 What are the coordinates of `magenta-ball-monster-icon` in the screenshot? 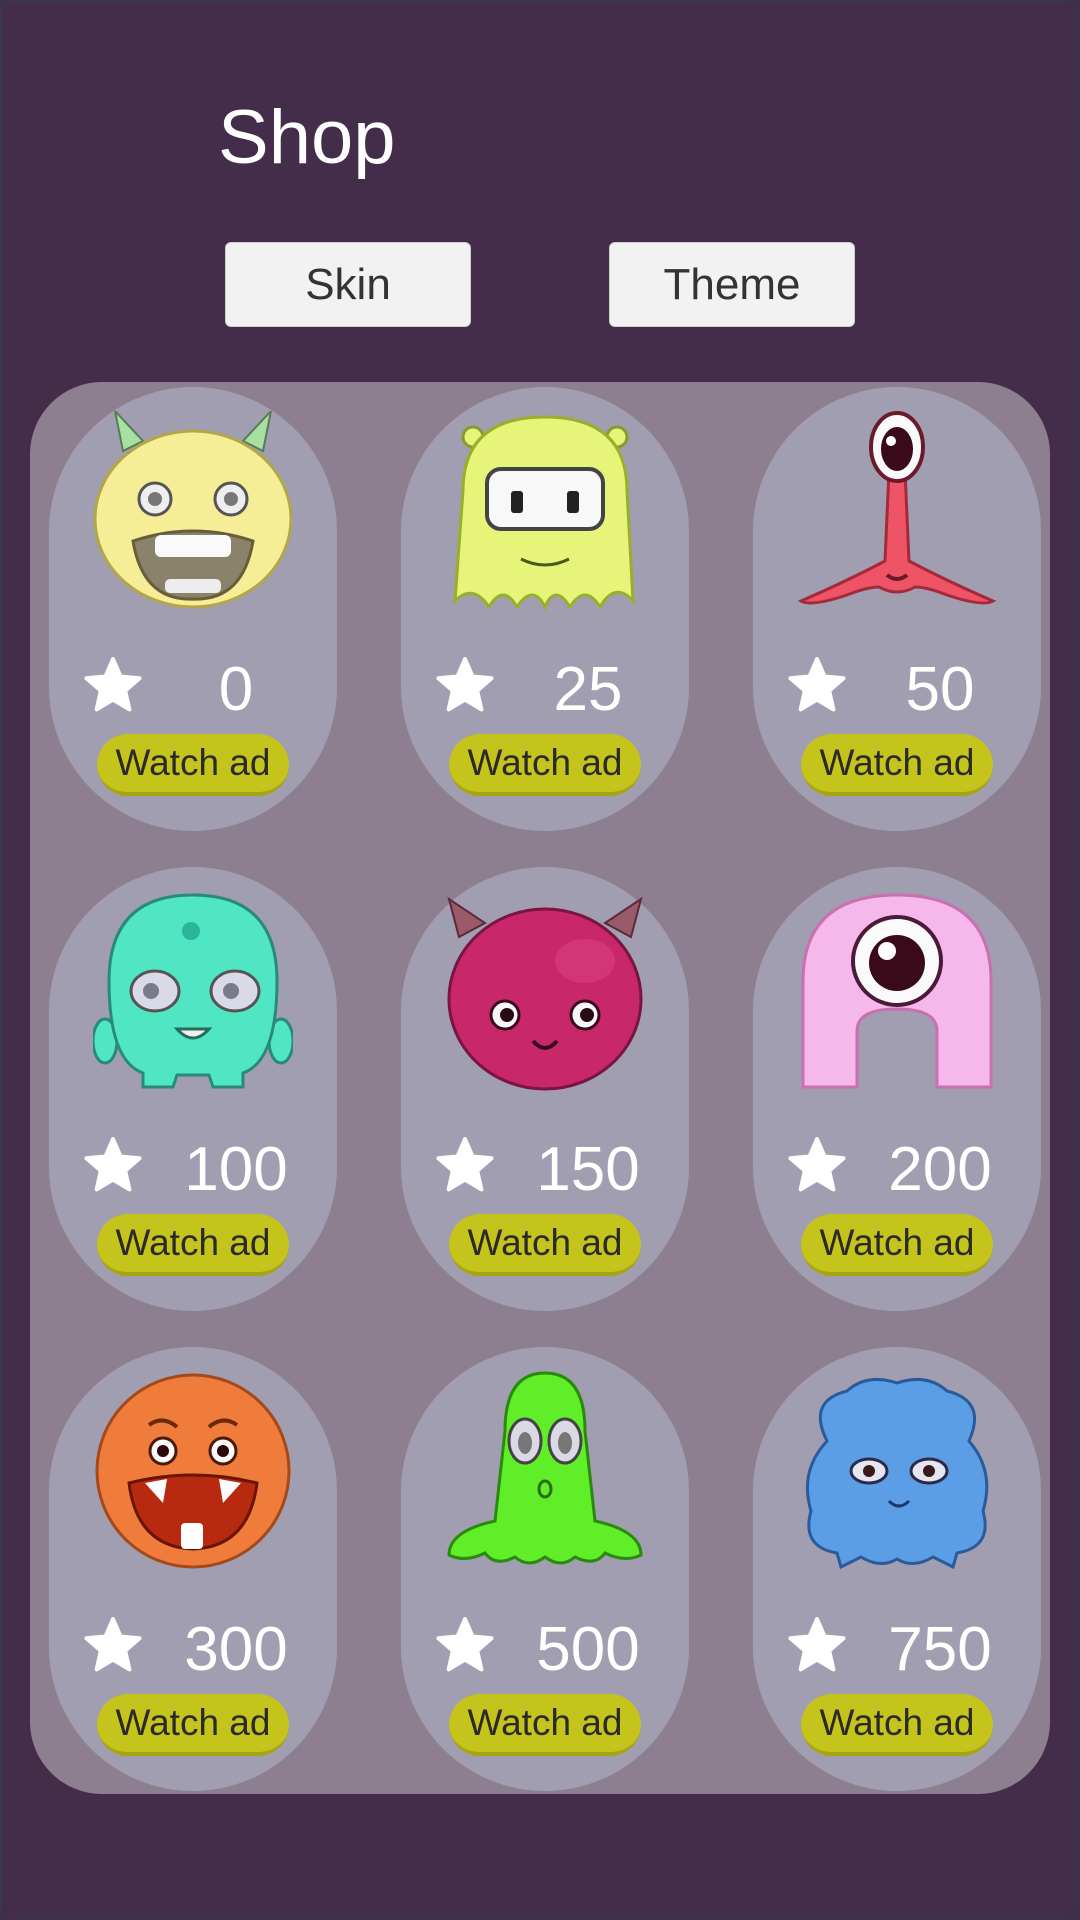 It's located at (545, 991).